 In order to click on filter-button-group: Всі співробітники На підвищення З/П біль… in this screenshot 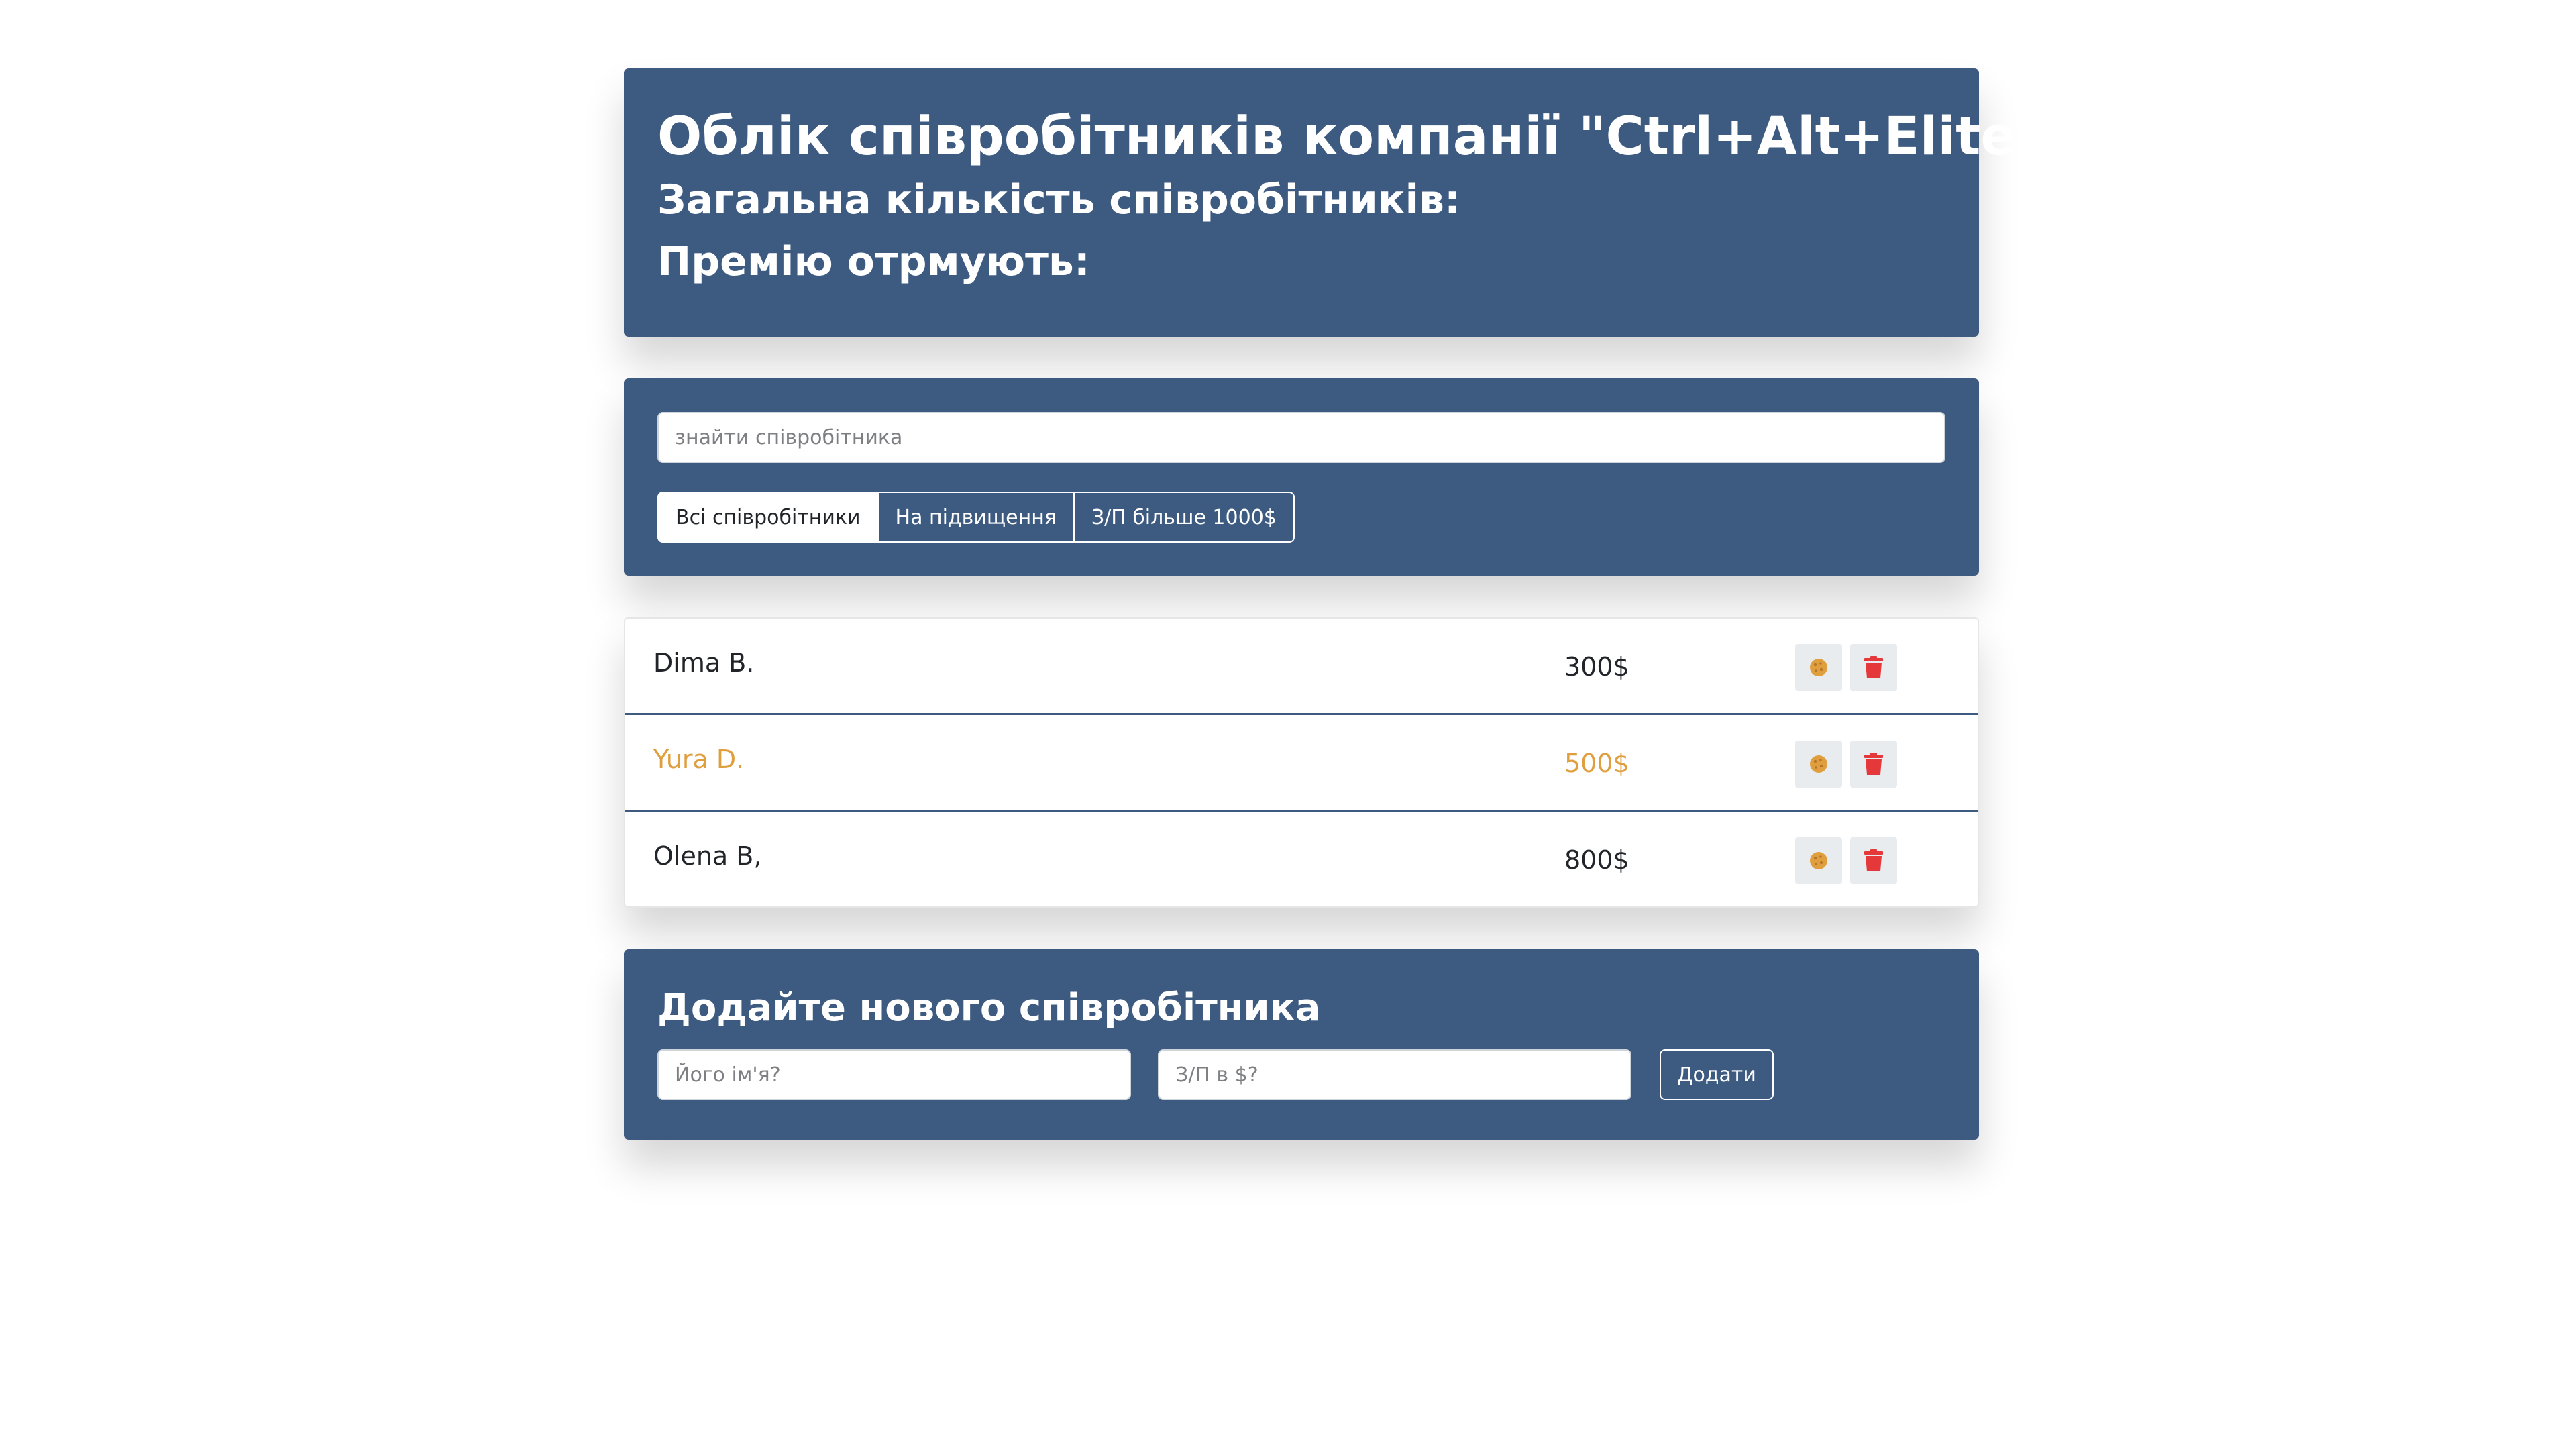, I will do `click(1301, 517)`.